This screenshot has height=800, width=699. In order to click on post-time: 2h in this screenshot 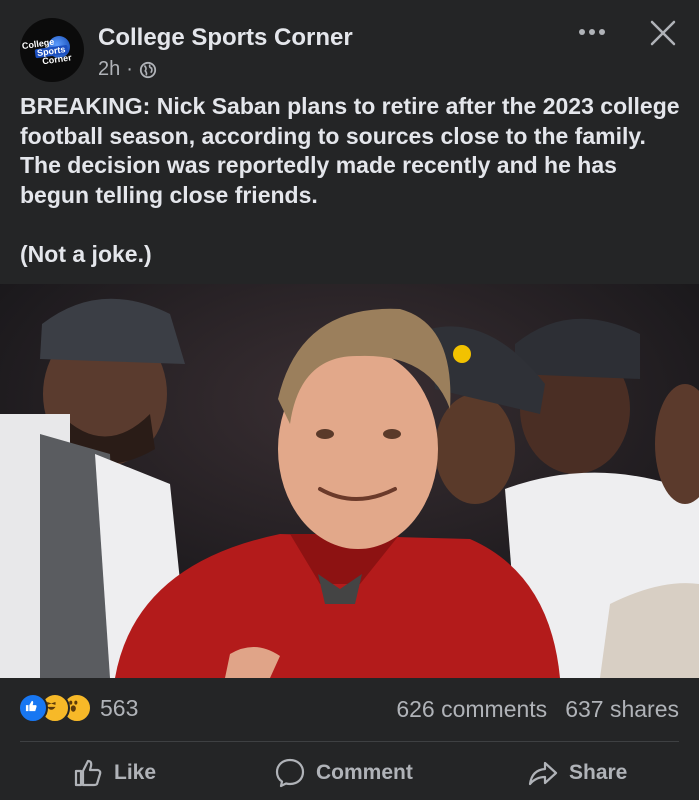, I will do `click(109, 69)`.